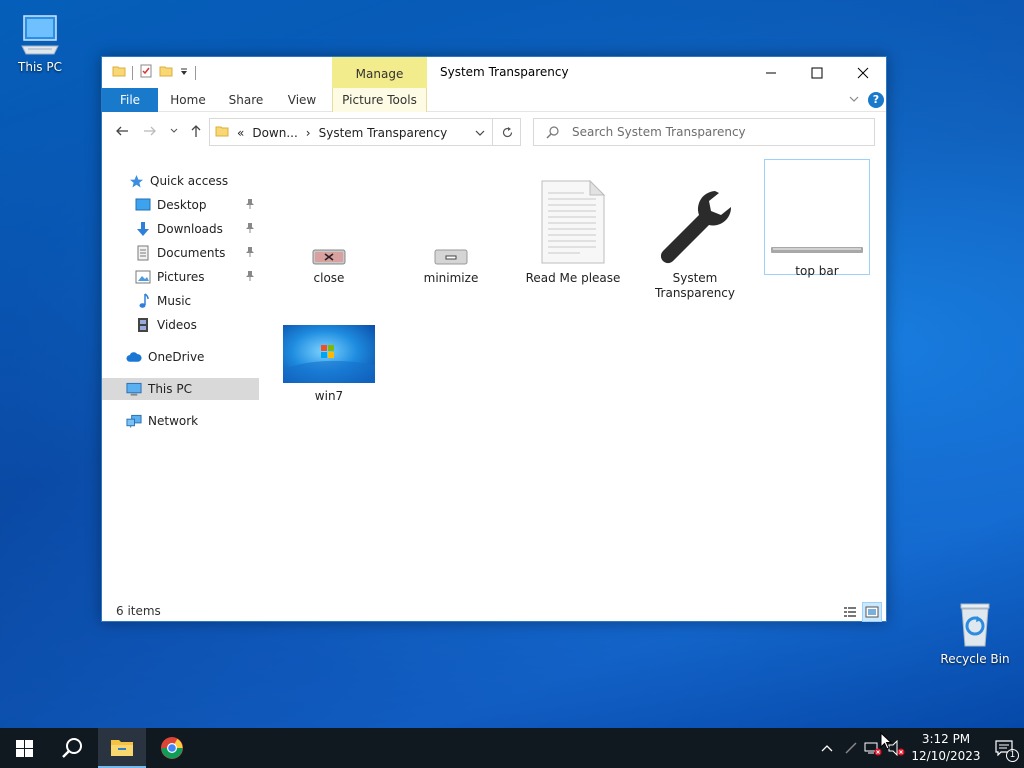 This screenshot has height=768, width=1024. What do you see at coordinates (143, 301) in the screenshot?
I see `music-note-icon` at bounding box center [143, 301].